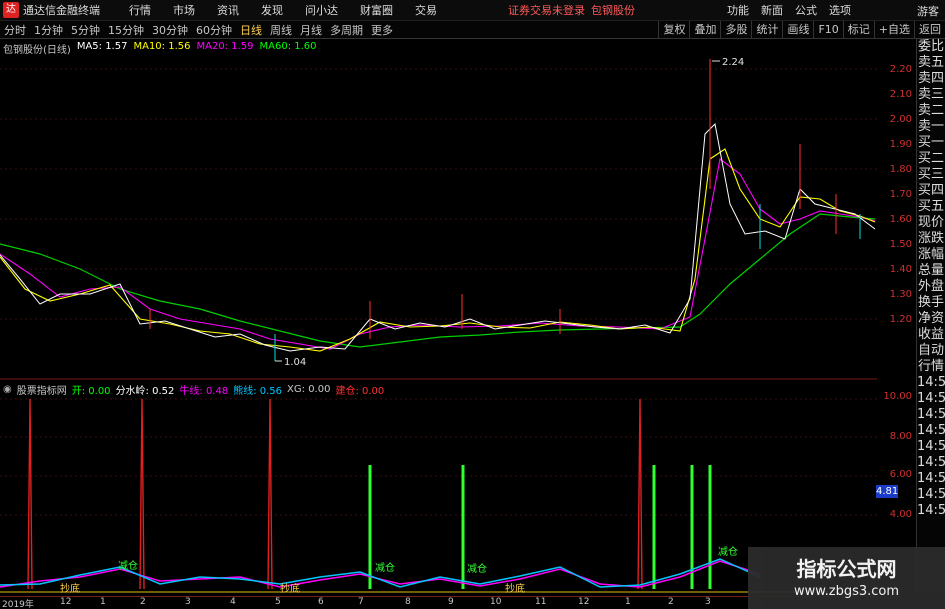 The width and height of the screenshot is (945, 609). I want to click on date-tick: 8, so click(408, 602).